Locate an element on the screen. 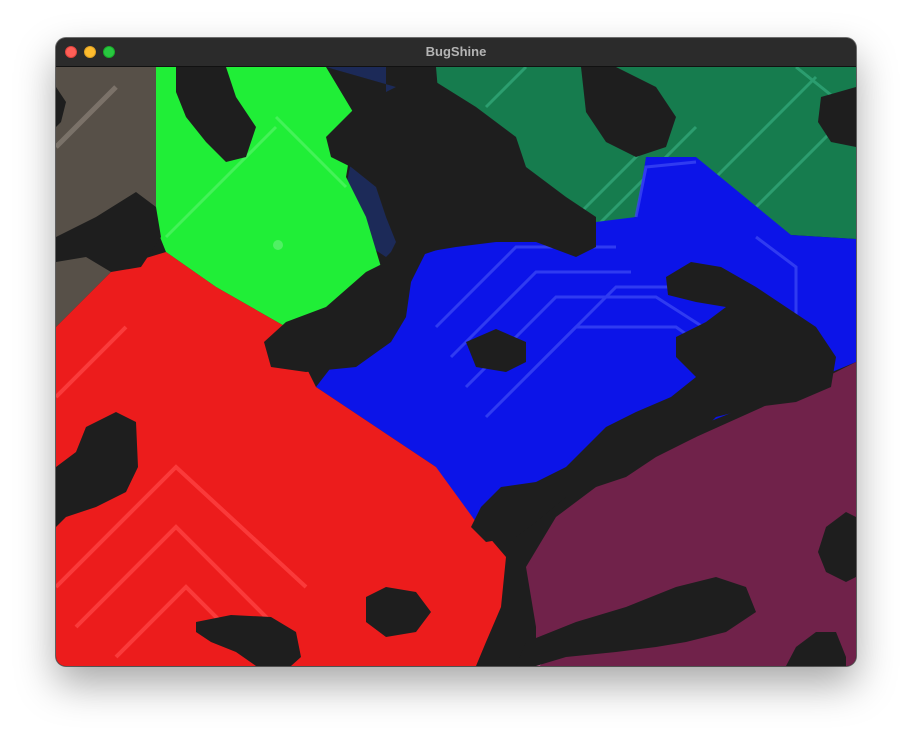 The height and width of the screenshot is (740, 912). green-dot is located at coordinates (278, 245).